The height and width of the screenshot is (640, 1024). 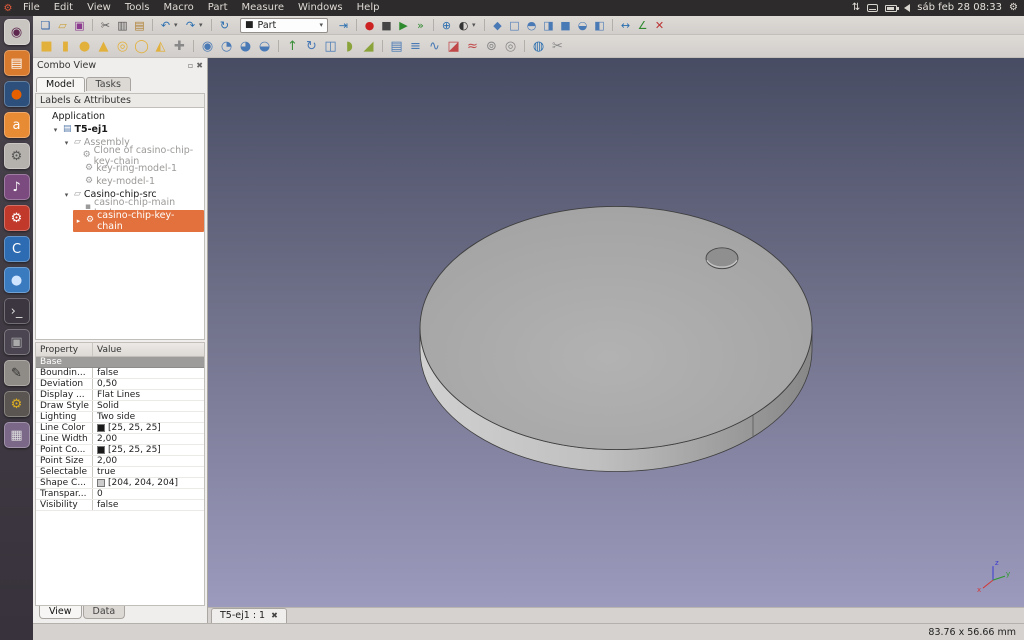 I want to click on macro-stop-icon: ■, so click(x=386, y=25).